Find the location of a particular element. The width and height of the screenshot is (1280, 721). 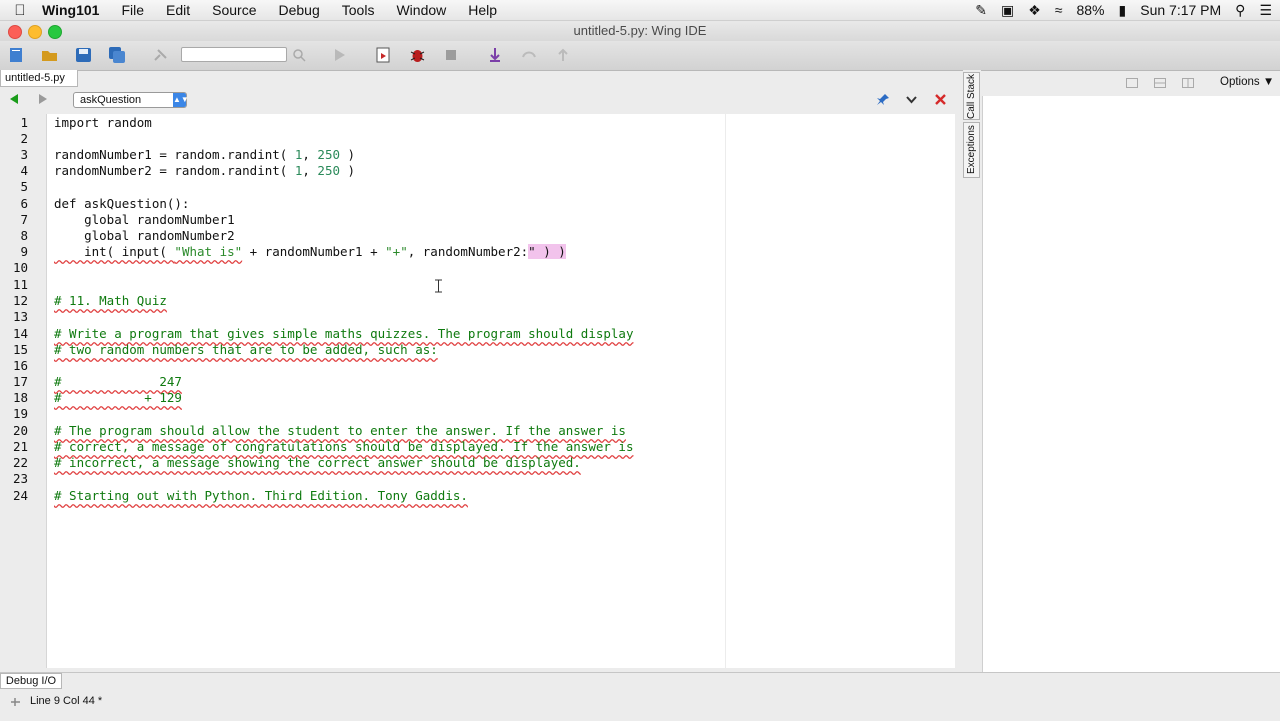

bug-icon is located at coordinates (417, 55).